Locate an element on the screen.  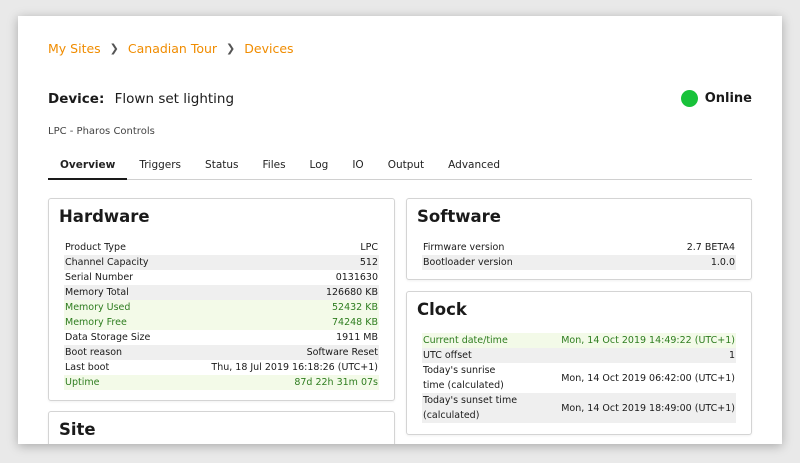
tab-files: Files is located at coordinates (274, 168).